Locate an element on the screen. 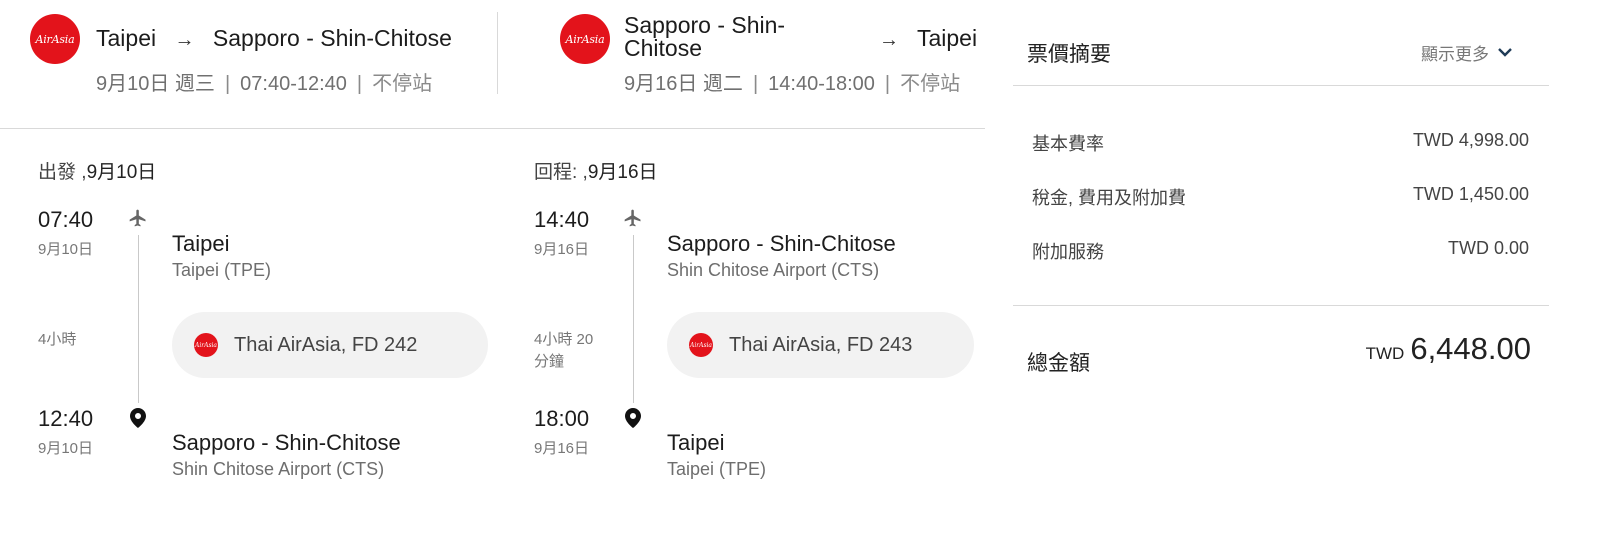 The width and height of the screenshot is (1608, 540). outbound-flight-card: AirAsia Thai AirAsia, FD 242 is located at coordinates (330, 345).